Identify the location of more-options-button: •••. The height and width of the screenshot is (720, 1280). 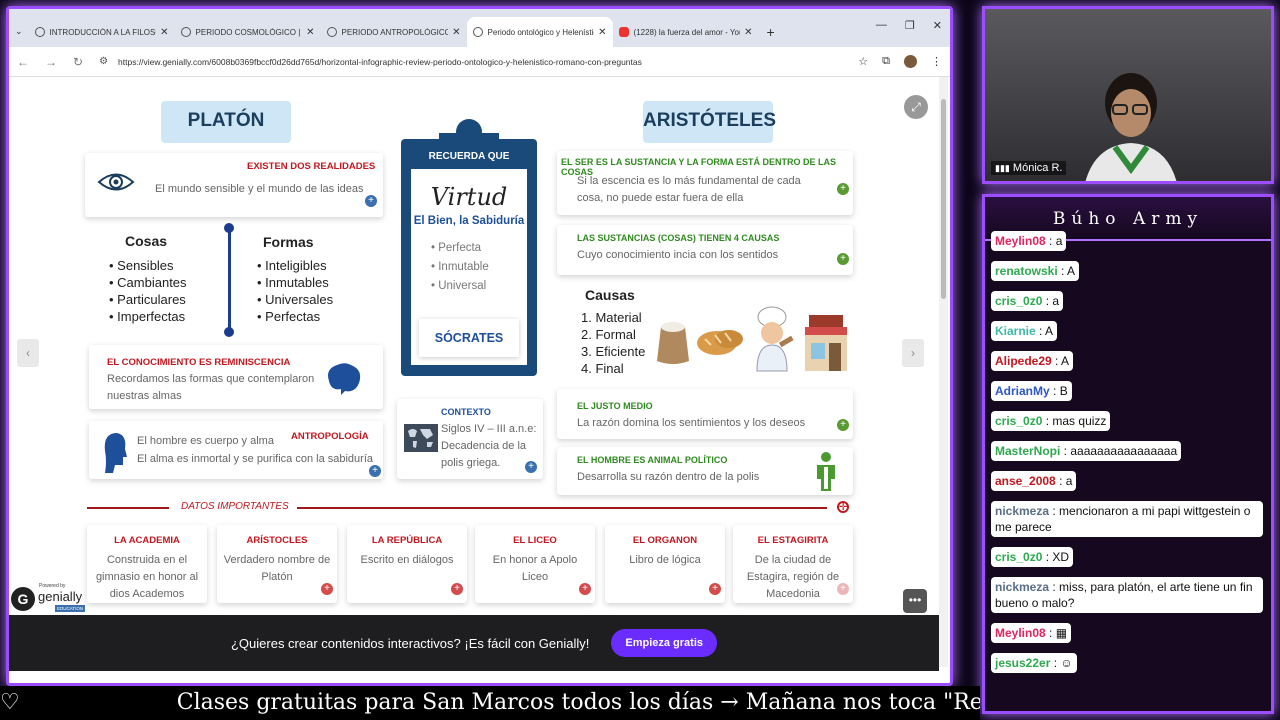
(915, 601).